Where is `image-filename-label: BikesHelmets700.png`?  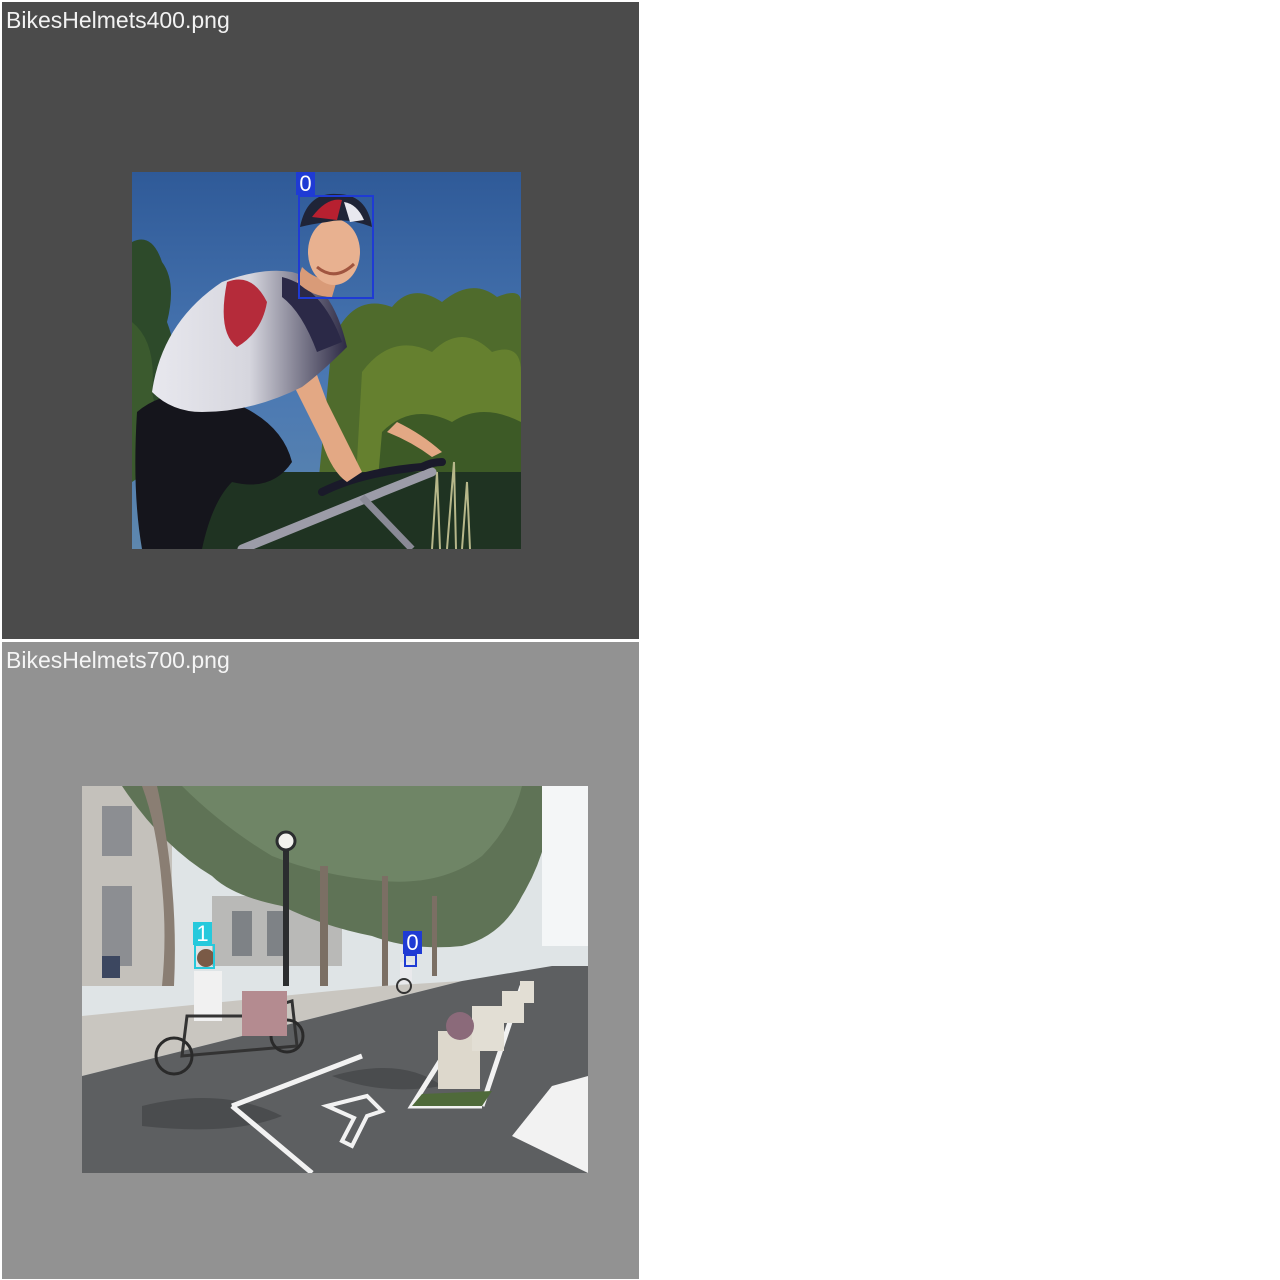 image-filename-label: BikesHelmets700.png is located at coordinates (118, 660).